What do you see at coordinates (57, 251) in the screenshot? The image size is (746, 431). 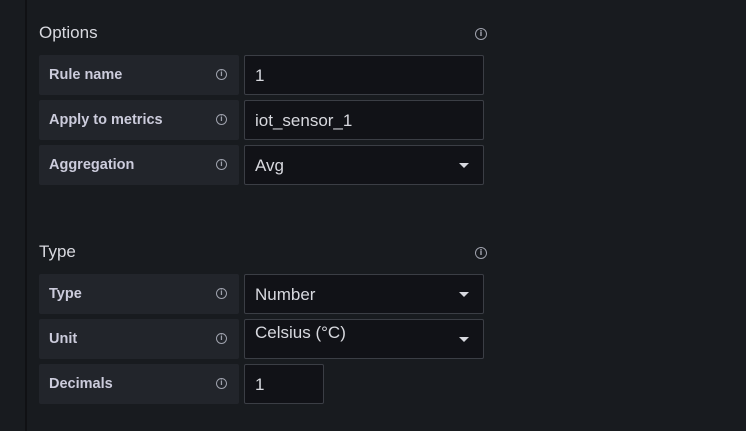 I see `type-section-title: Type` at bounding box center [57, 251].